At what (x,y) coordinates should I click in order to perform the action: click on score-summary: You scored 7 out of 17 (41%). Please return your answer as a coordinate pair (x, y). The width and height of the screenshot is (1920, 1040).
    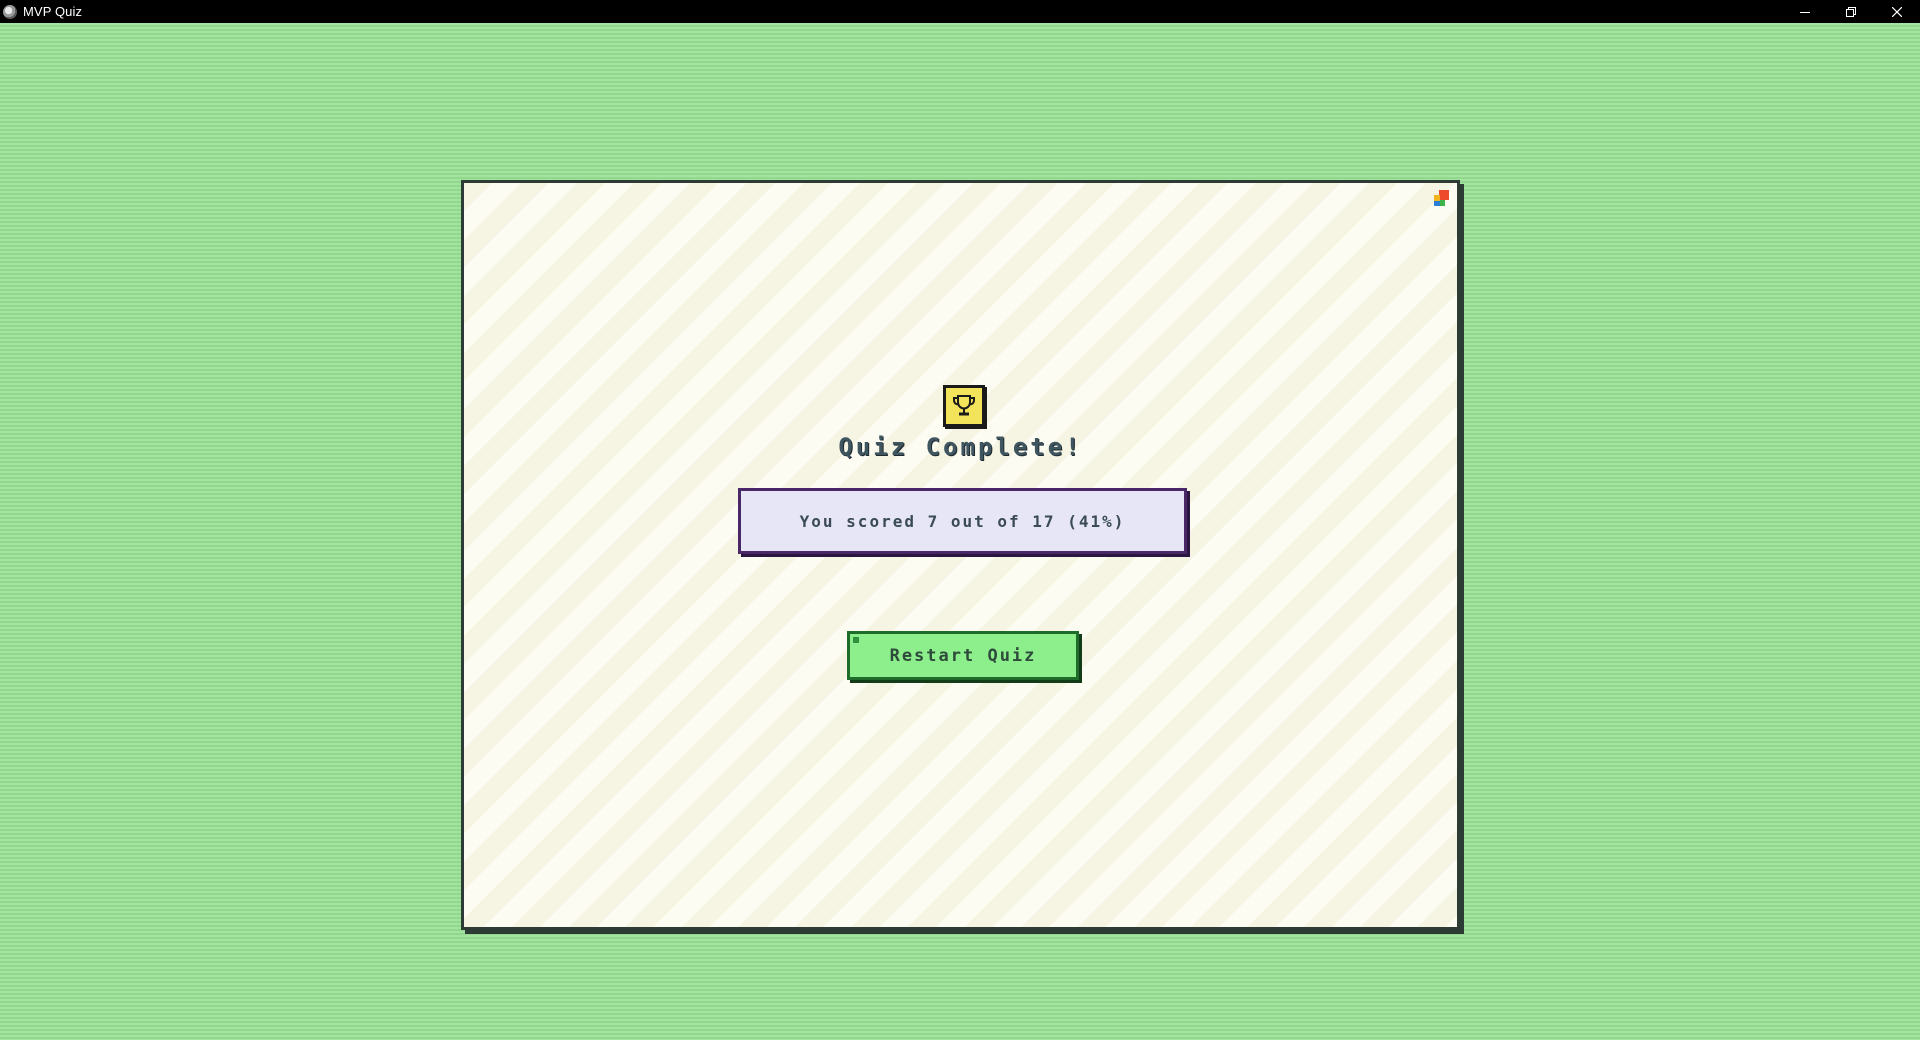
    Looking at the image, I should click on (962, 521).